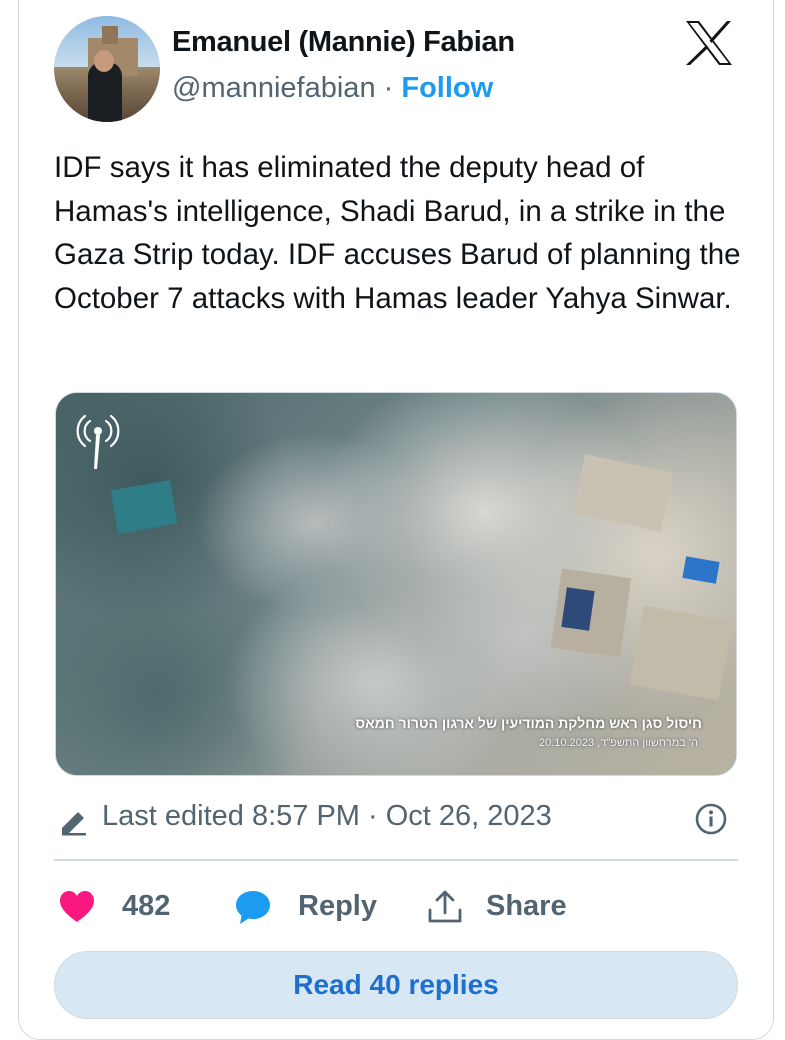  I want to click on broadcast-signal-icon, so click(98, 441).